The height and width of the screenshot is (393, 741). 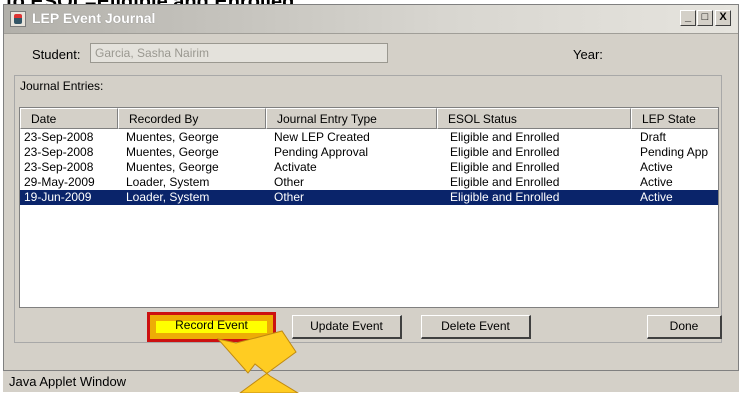 I want to click on table-cell: Pending App, so click(x=674, y=152).